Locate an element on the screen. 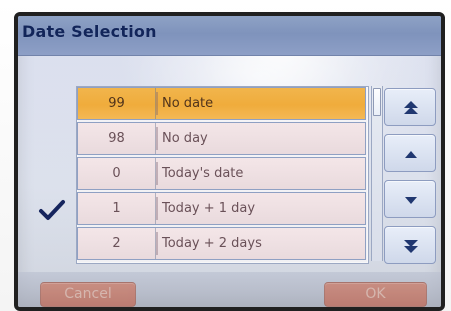  row-label: Today + 2 days is located at coordinates (212, 243).